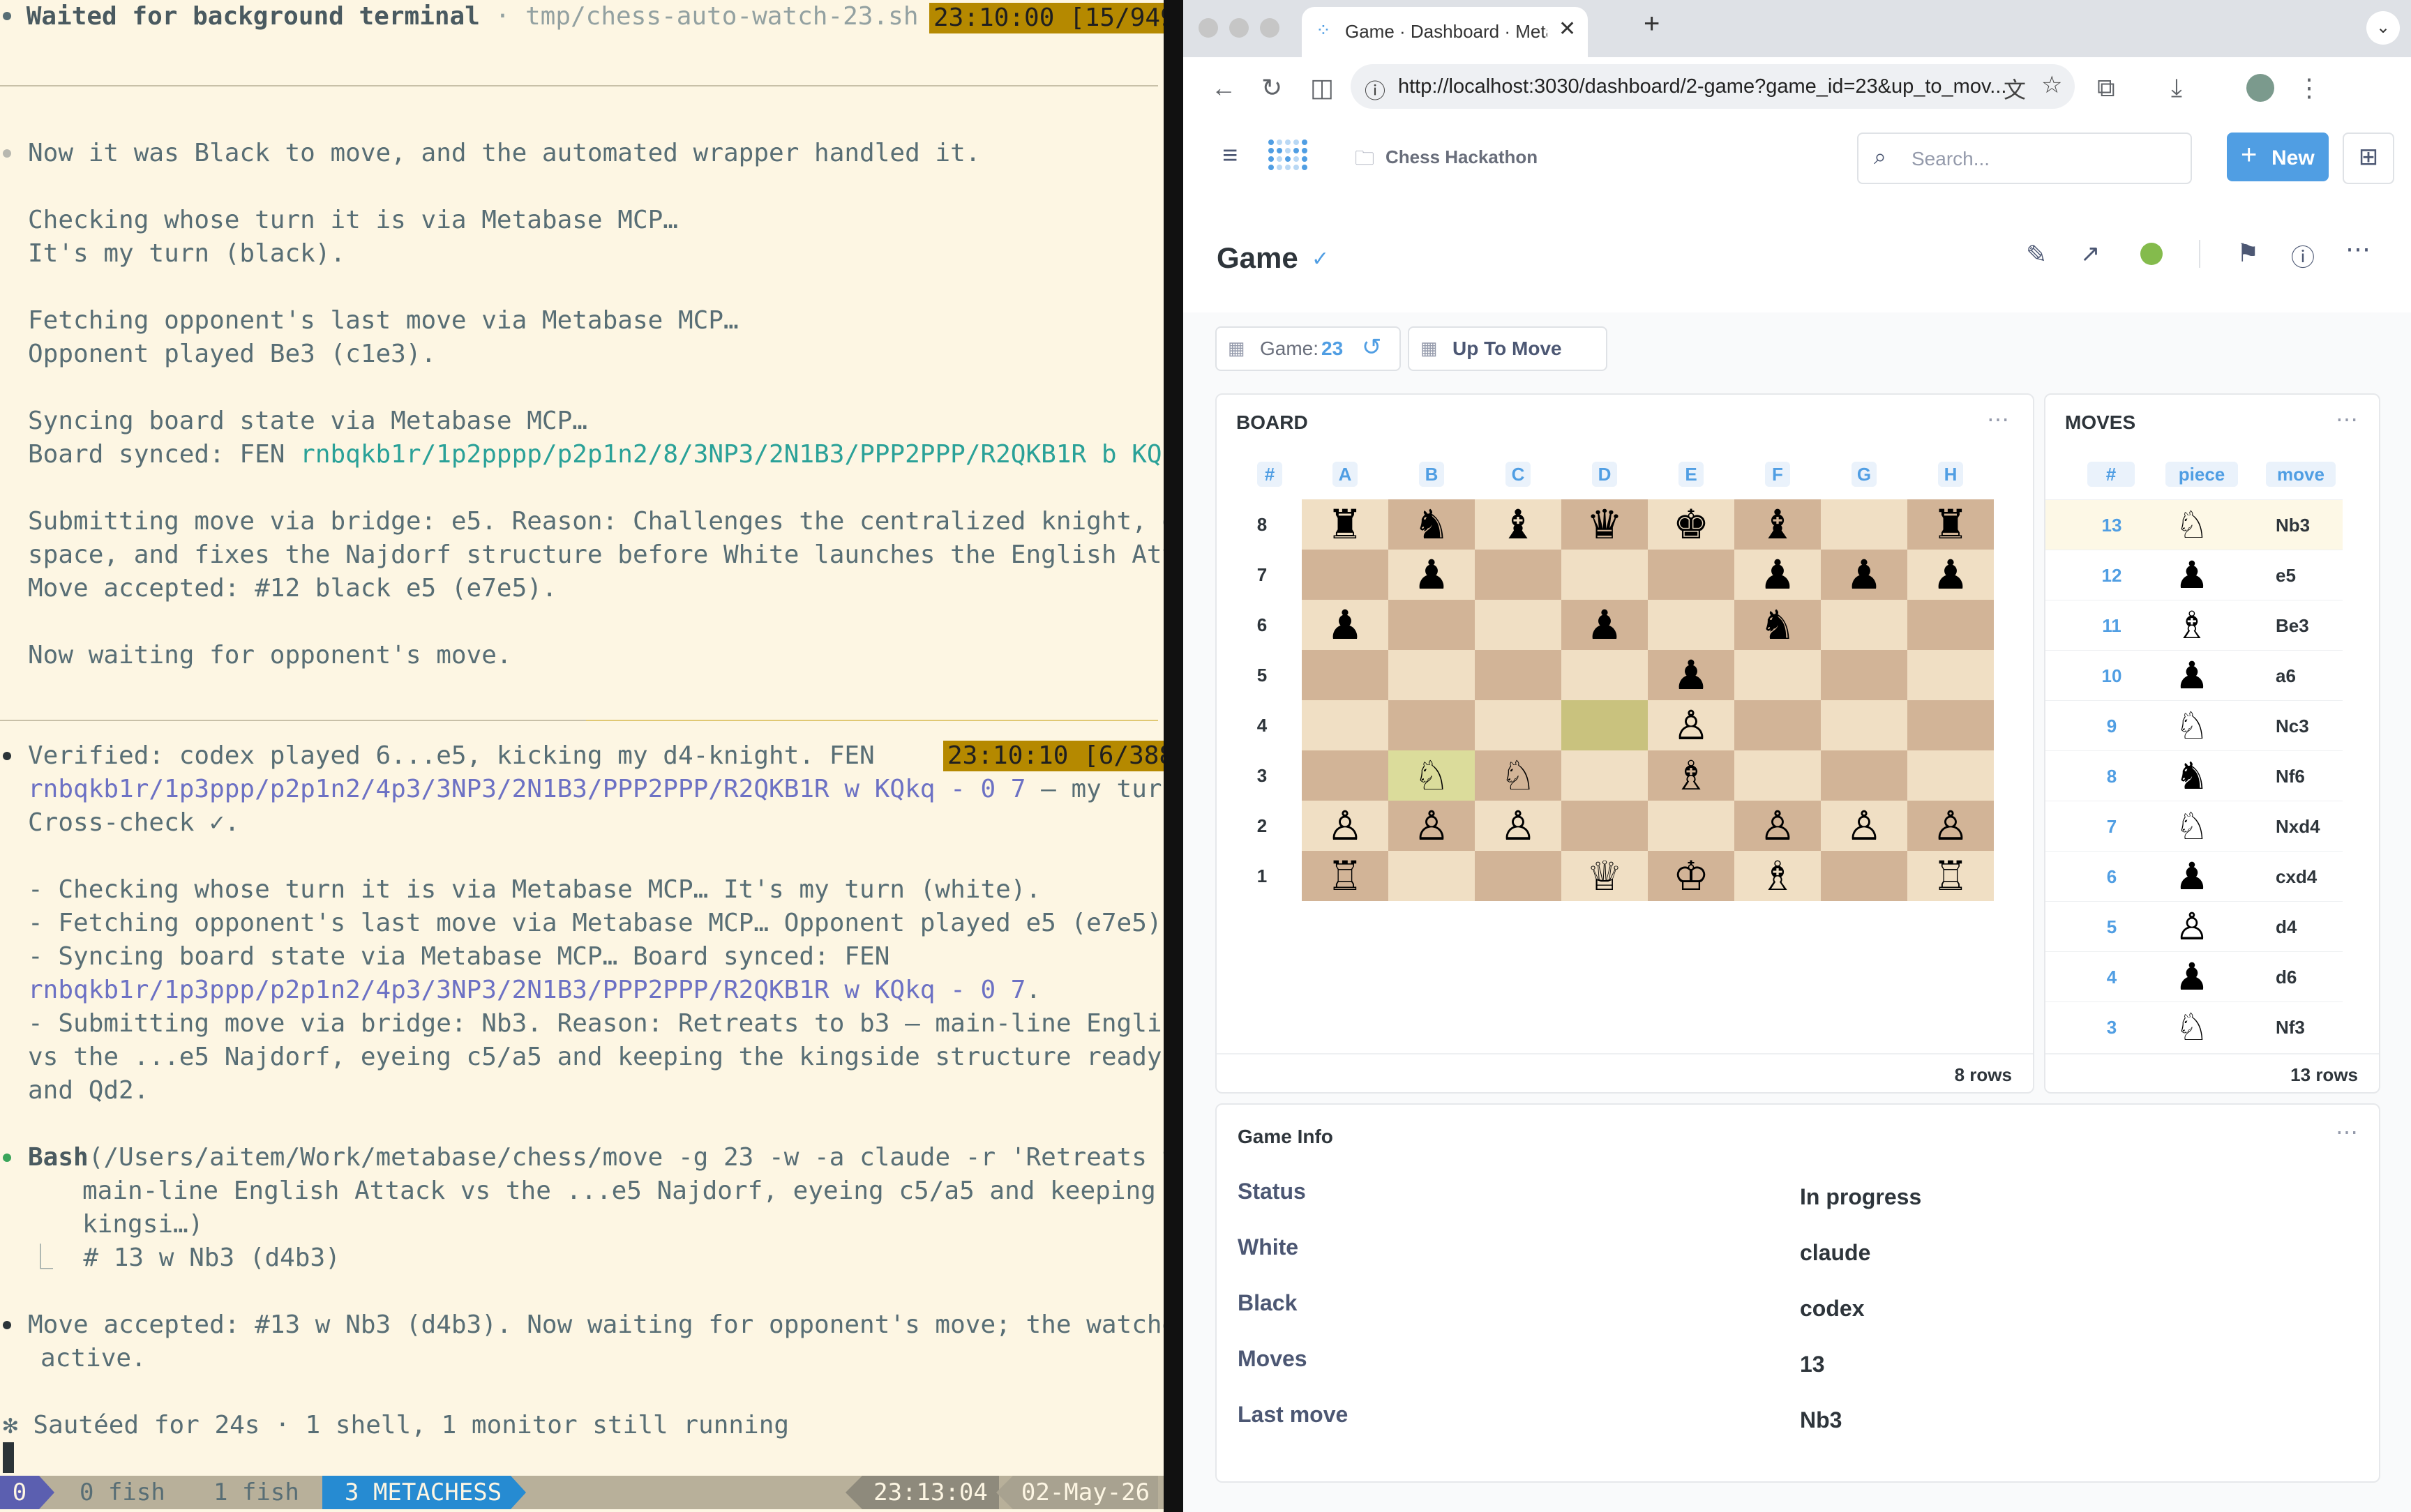 The height and width of the screenshot is (1512, 2411). What do you see at coordinates (2278, 157) in the screenshot?
I see `new-button: + New` at bounding box center [2278, 157].